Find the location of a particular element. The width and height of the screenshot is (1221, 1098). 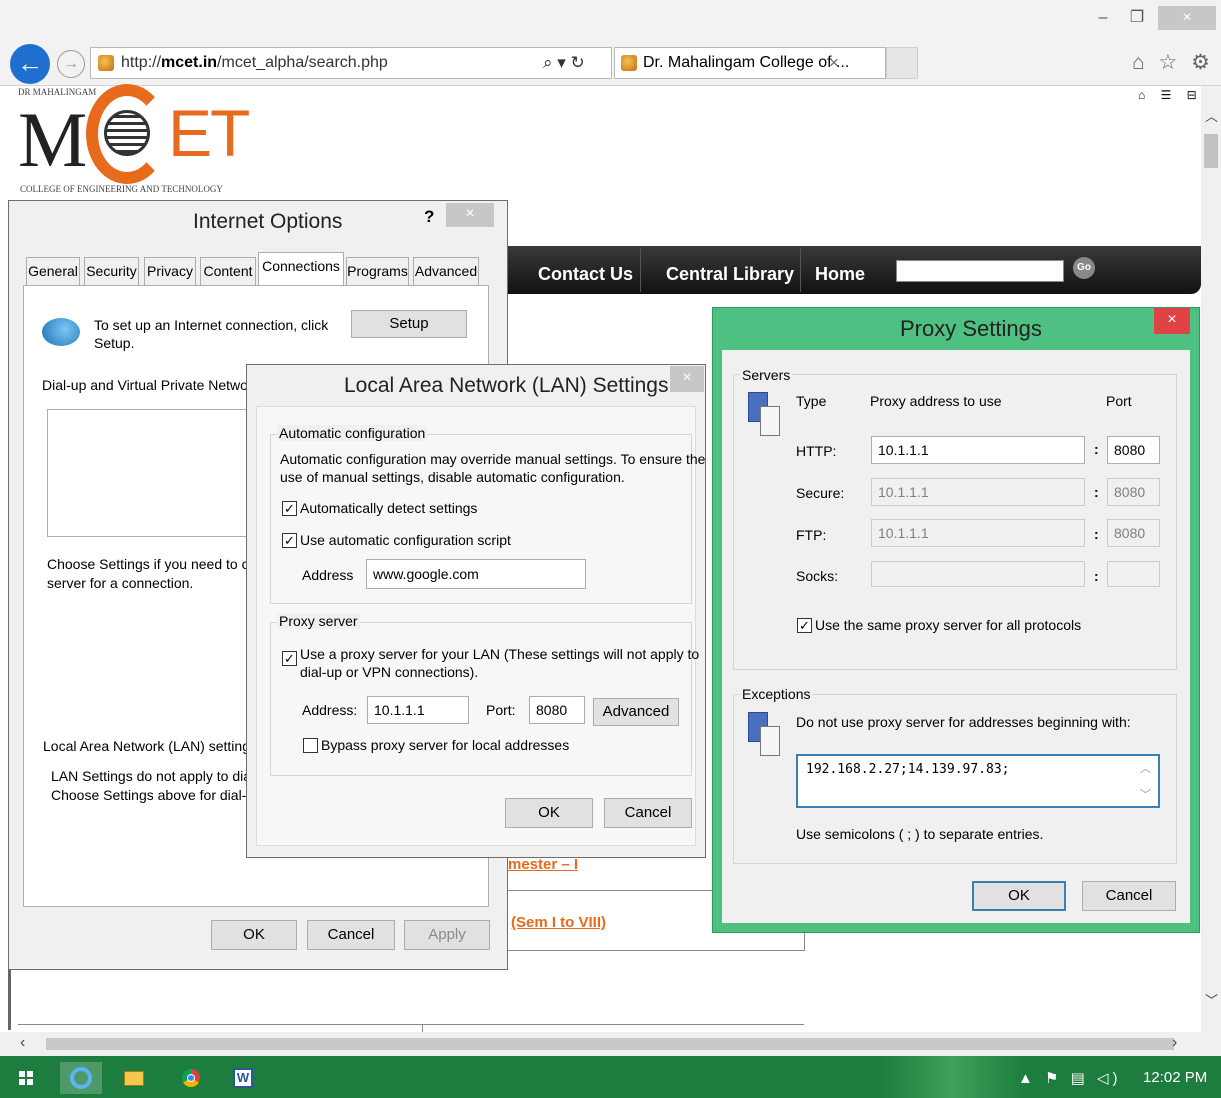

home-favorites-settings-icon: ⌂ ☆ ⚙ is located at coordinates (1173, 62).